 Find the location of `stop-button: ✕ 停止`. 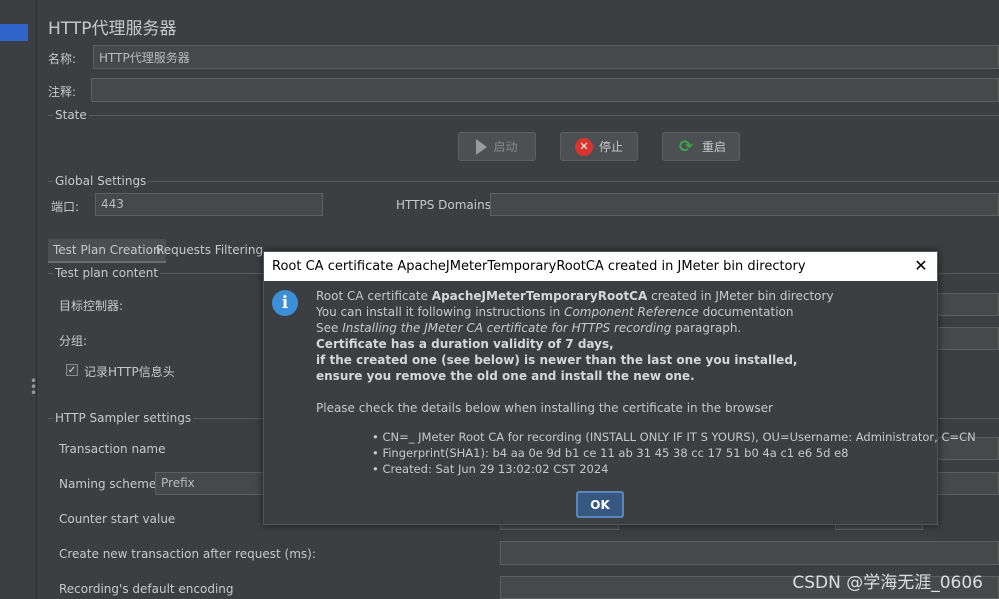

stop-button: ✕ 停止 is located at coordinates (599, 146).